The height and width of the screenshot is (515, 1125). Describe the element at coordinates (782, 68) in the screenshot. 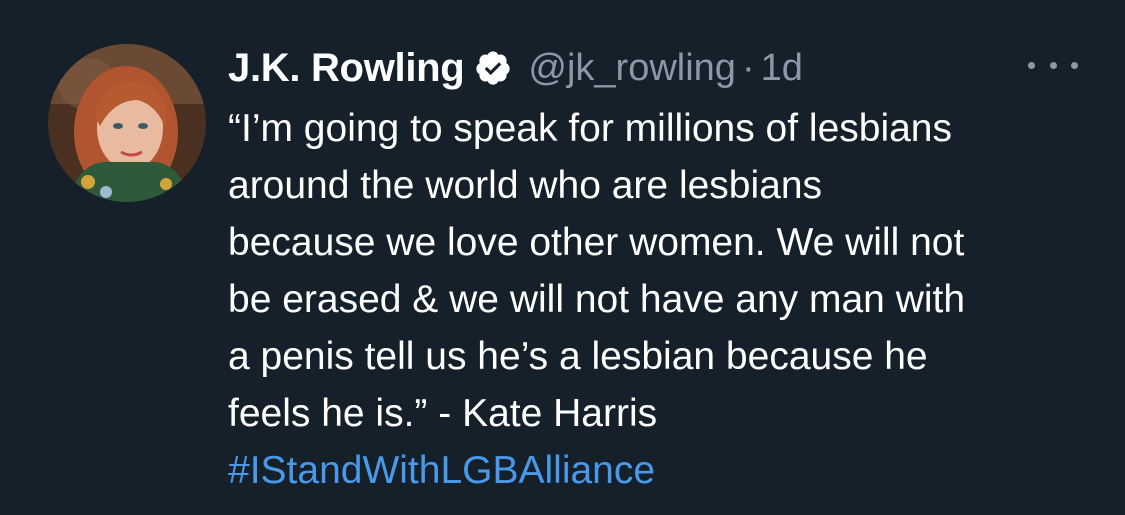

I see `tweet-timestamp: 1d` at that location.